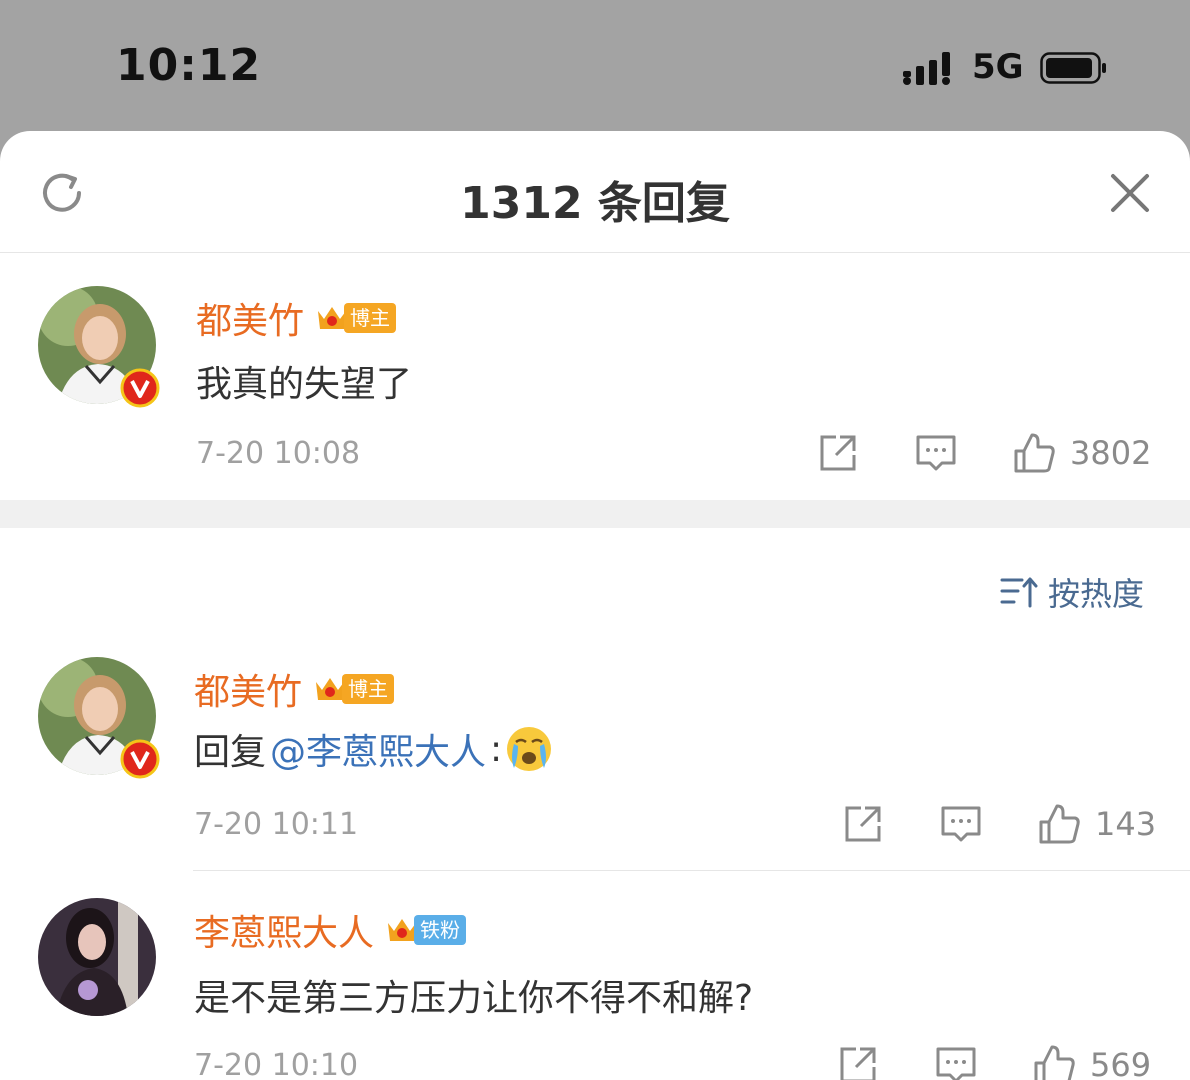 The image size is (1190, 1080). I want to click on comment-time: 7-20 10:08, so click(278, 453).